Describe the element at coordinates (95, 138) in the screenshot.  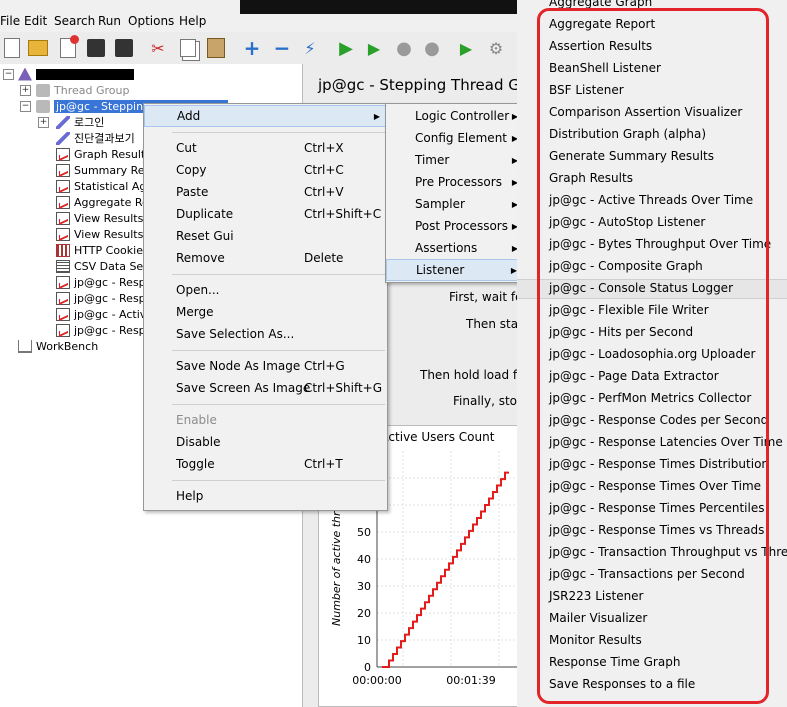
I see `tree-node-child: 진단결과보기` at that location.